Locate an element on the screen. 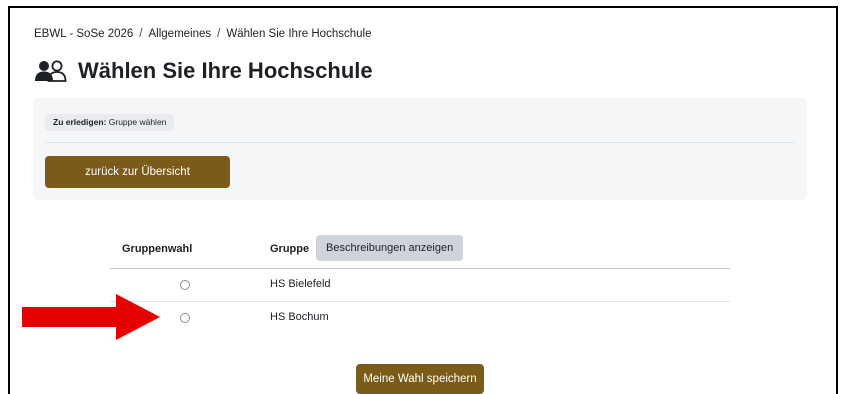  show-descriptions-button: Beschreibungen anzeigen is located at coordinates (390, 248).